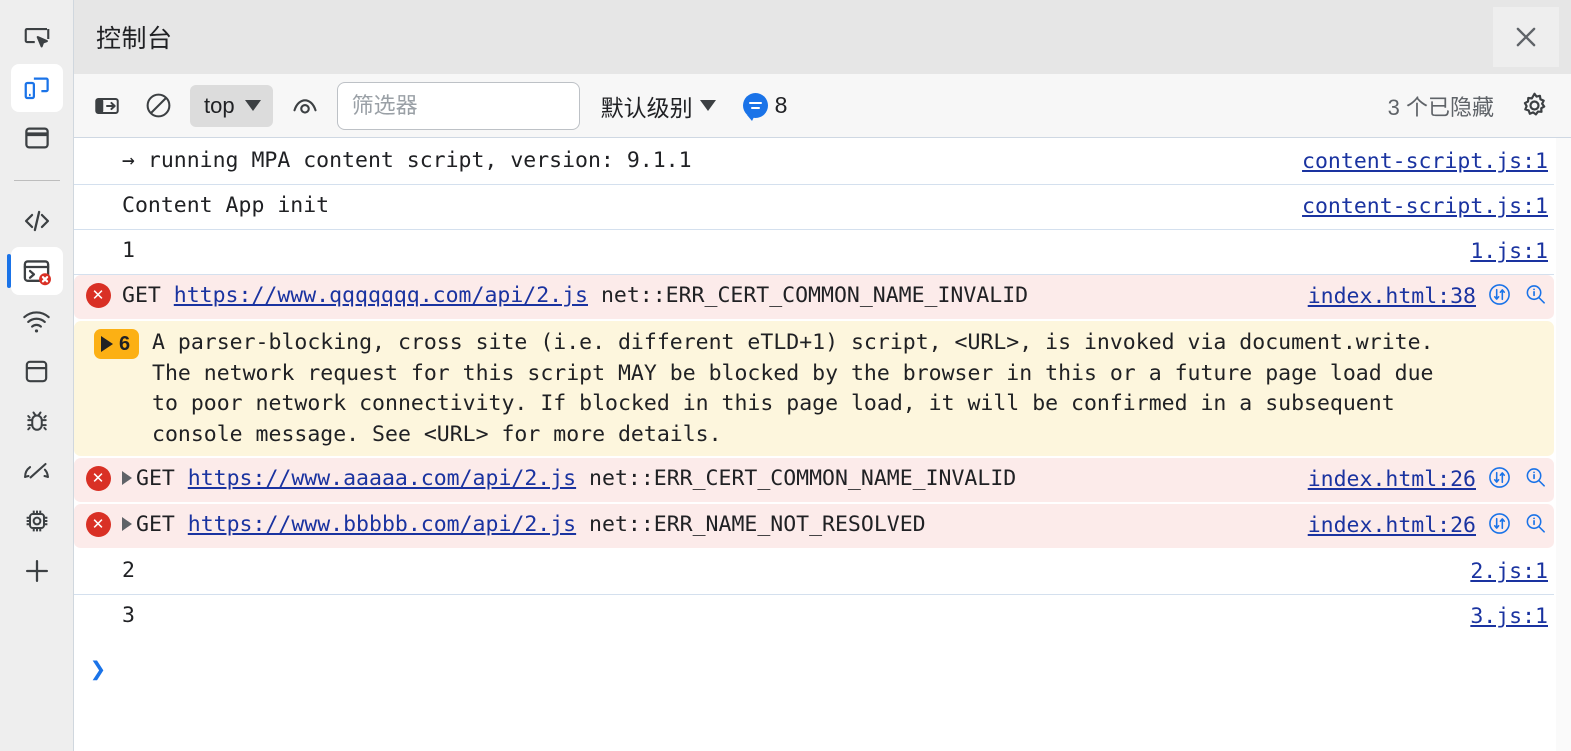  I want to click on more-panels-icon, so click(37, 571).